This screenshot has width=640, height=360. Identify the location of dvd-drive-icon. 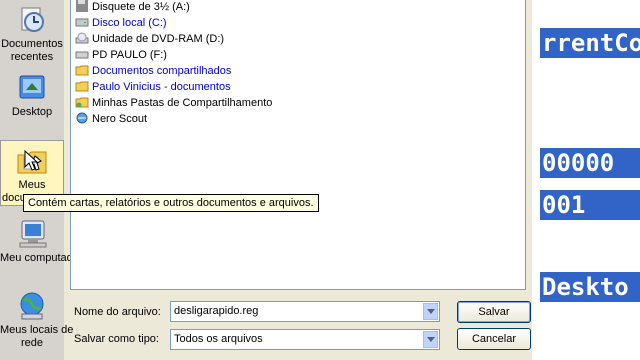
(82, 38).